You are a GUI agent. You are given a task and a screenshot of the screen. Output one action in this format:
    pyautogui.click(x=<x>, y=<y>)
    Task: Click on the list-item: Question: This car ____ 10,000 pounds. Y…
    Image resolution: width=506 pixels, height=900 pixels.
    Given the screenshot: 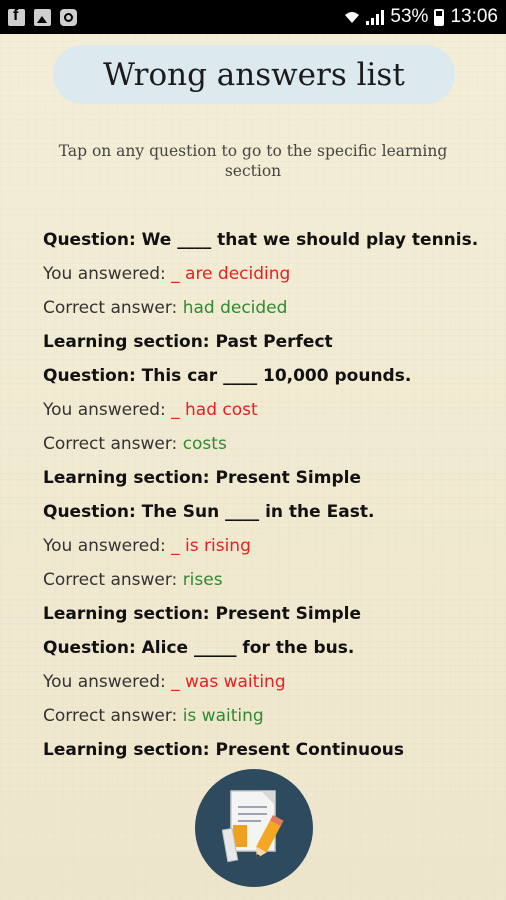 What is the action you would take?
    pyautogui.click(x=263, y=427)
    